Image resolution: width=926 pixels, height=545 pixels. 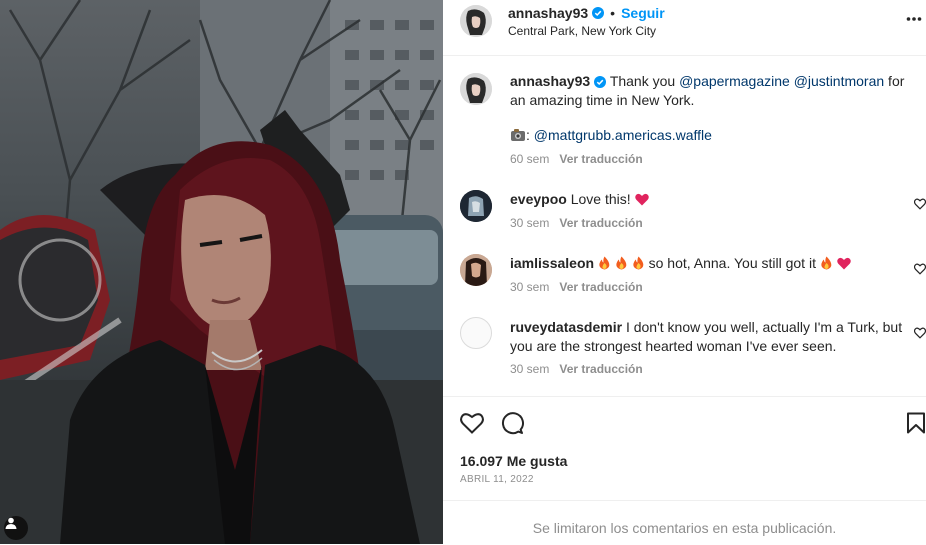 What do you see at coordinates (598, 13) in the screenshot?
I see `verified-badge-icon` at bounding box center [598, 13].